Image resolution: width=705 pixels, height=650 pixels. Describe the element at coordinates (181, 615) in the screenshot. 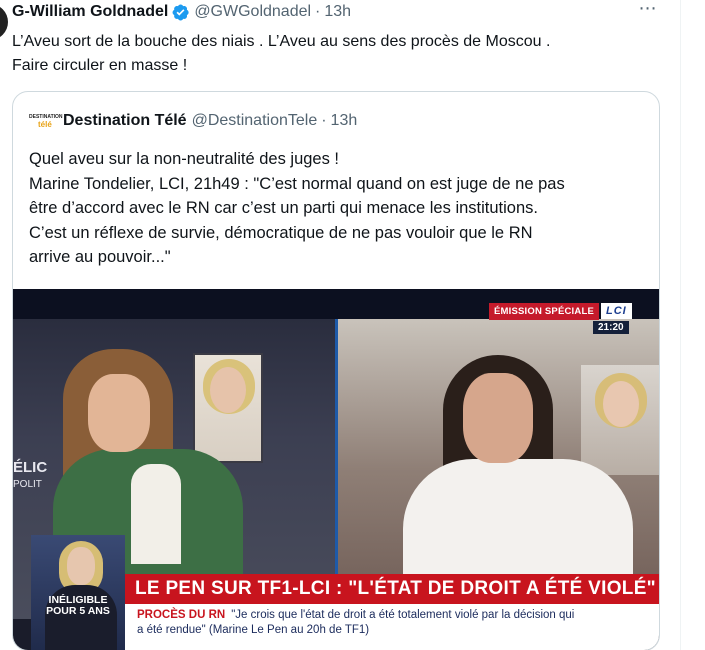

I see `lower-third-label: PROCÈS DU RN` at that location.